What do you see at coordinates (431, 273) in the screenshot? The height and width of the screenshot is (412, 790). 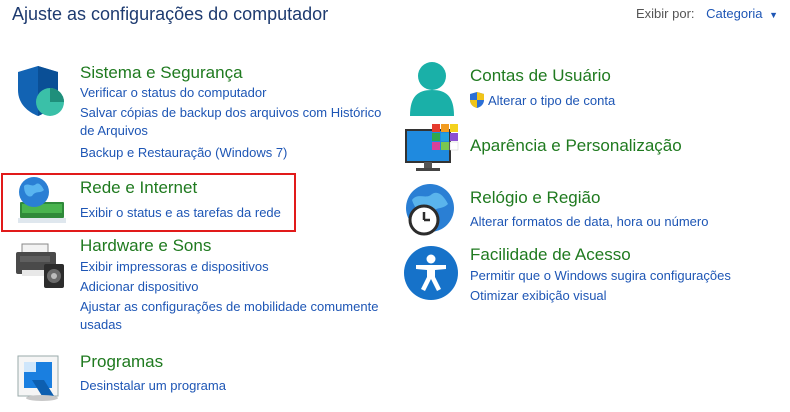 I see `accessibility-icon` at bounding box center [431, 273].